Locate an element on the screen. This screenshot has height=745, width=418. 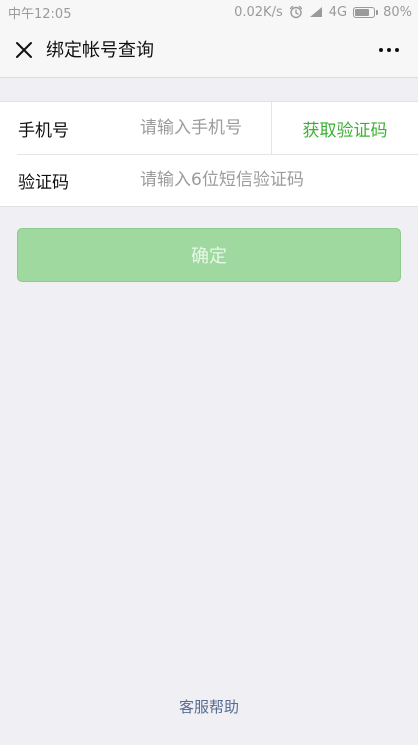
close-icon is located at coordinates (24, 50).